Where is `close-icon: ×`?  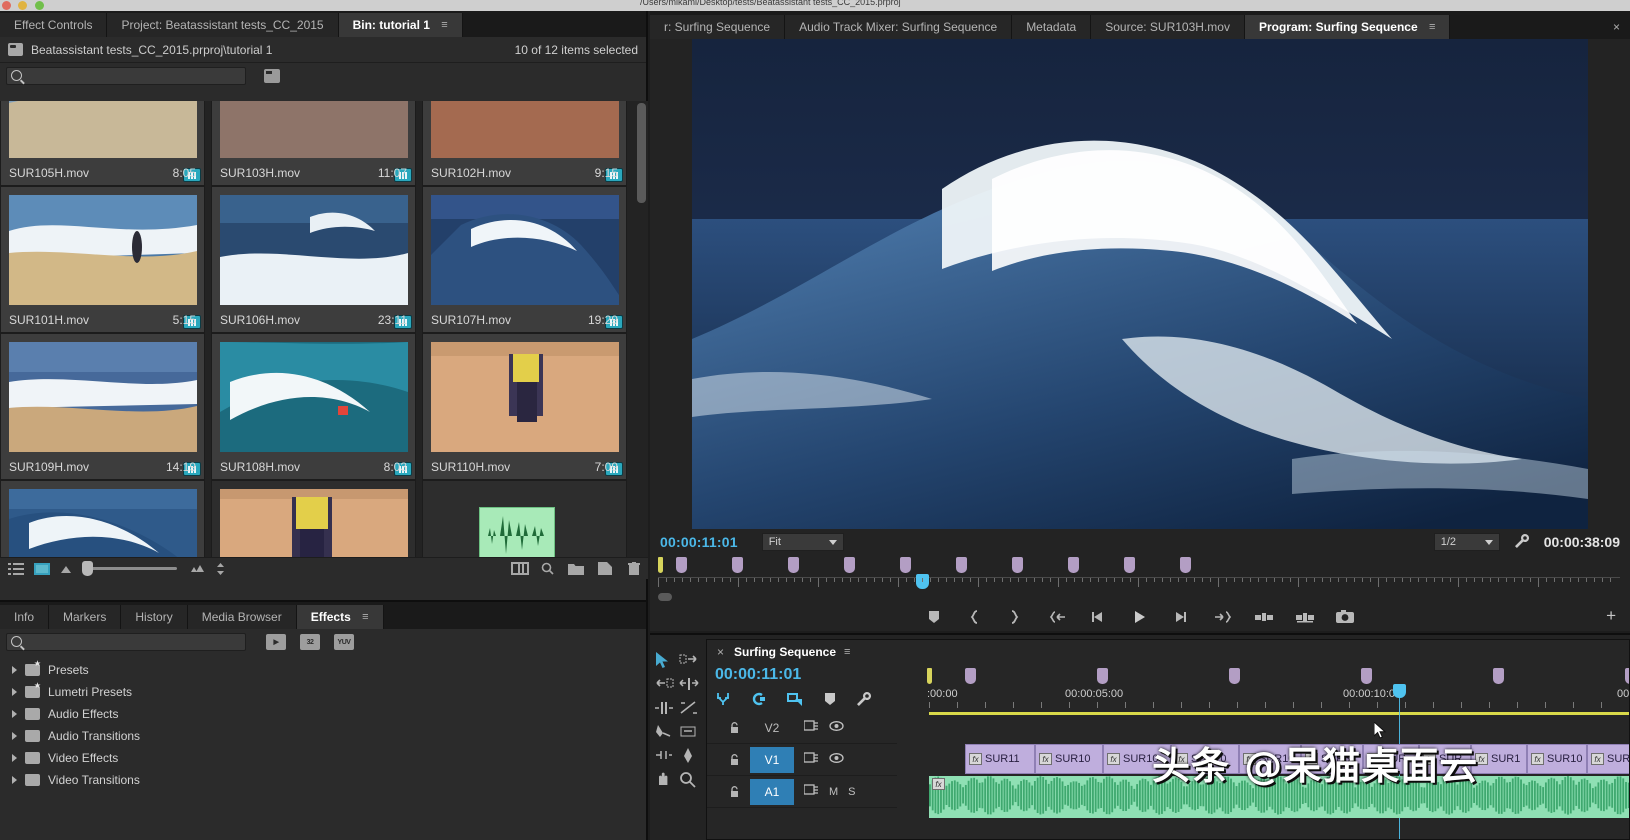 close-icon: × is located at coordinates (1616, 27).